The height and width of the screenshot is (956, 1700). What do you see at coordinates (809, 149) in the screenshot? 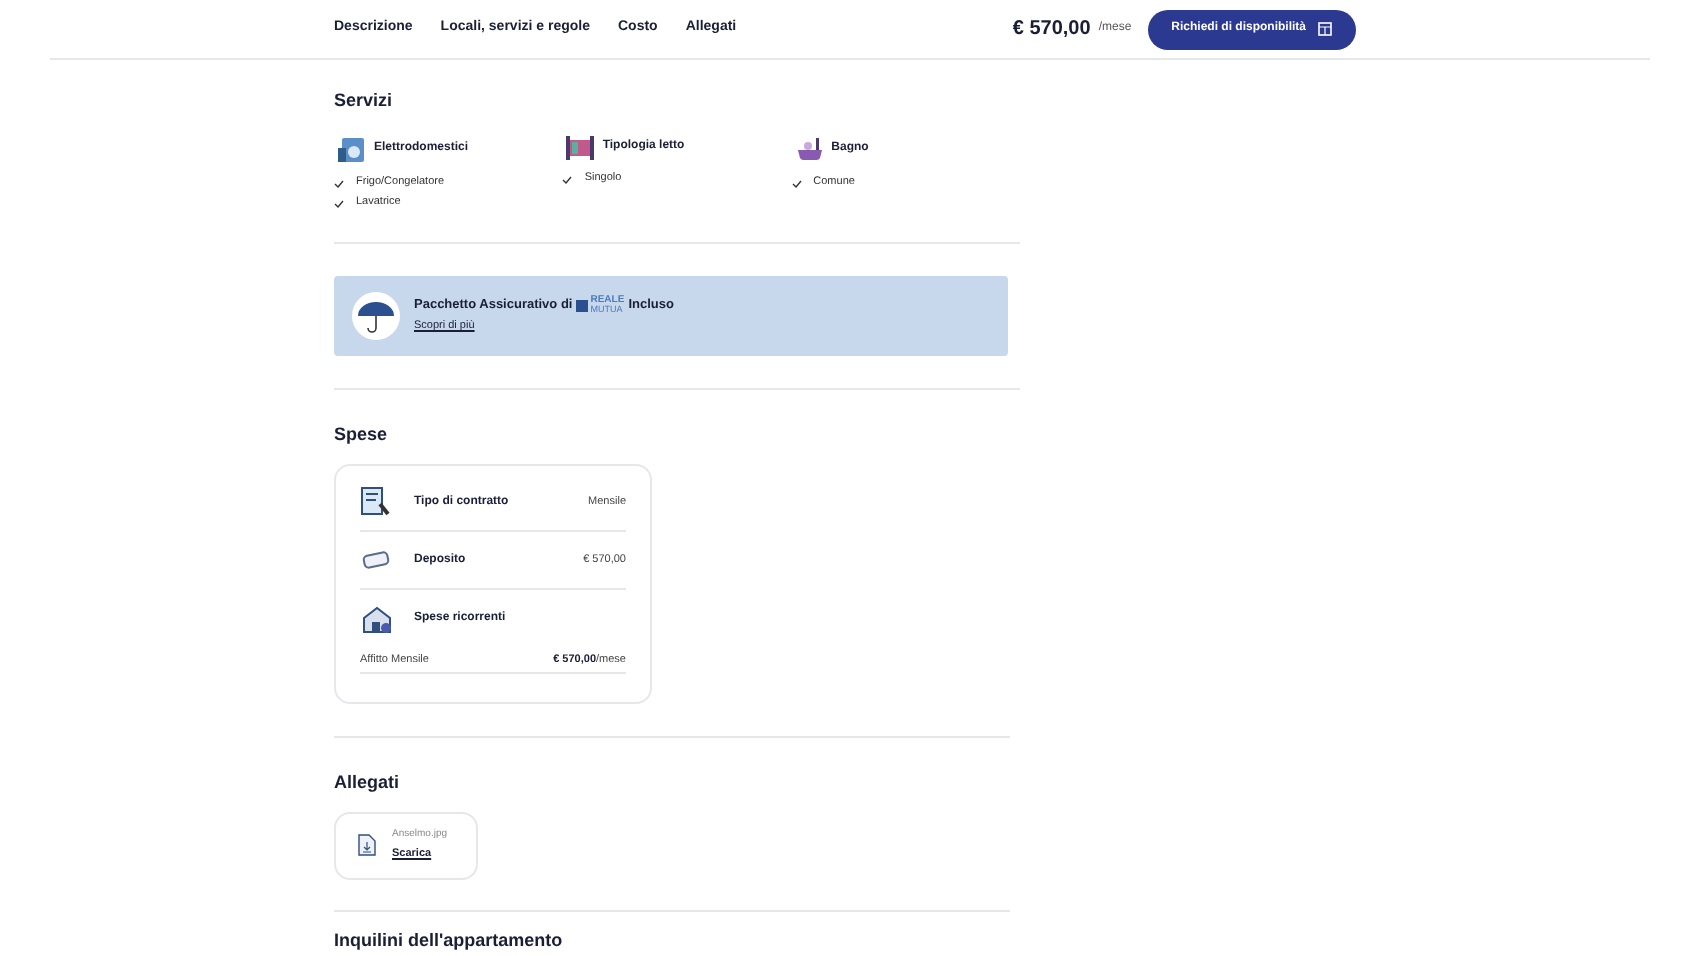
I see `bathtub-icon` at bounding box center [809, 149].